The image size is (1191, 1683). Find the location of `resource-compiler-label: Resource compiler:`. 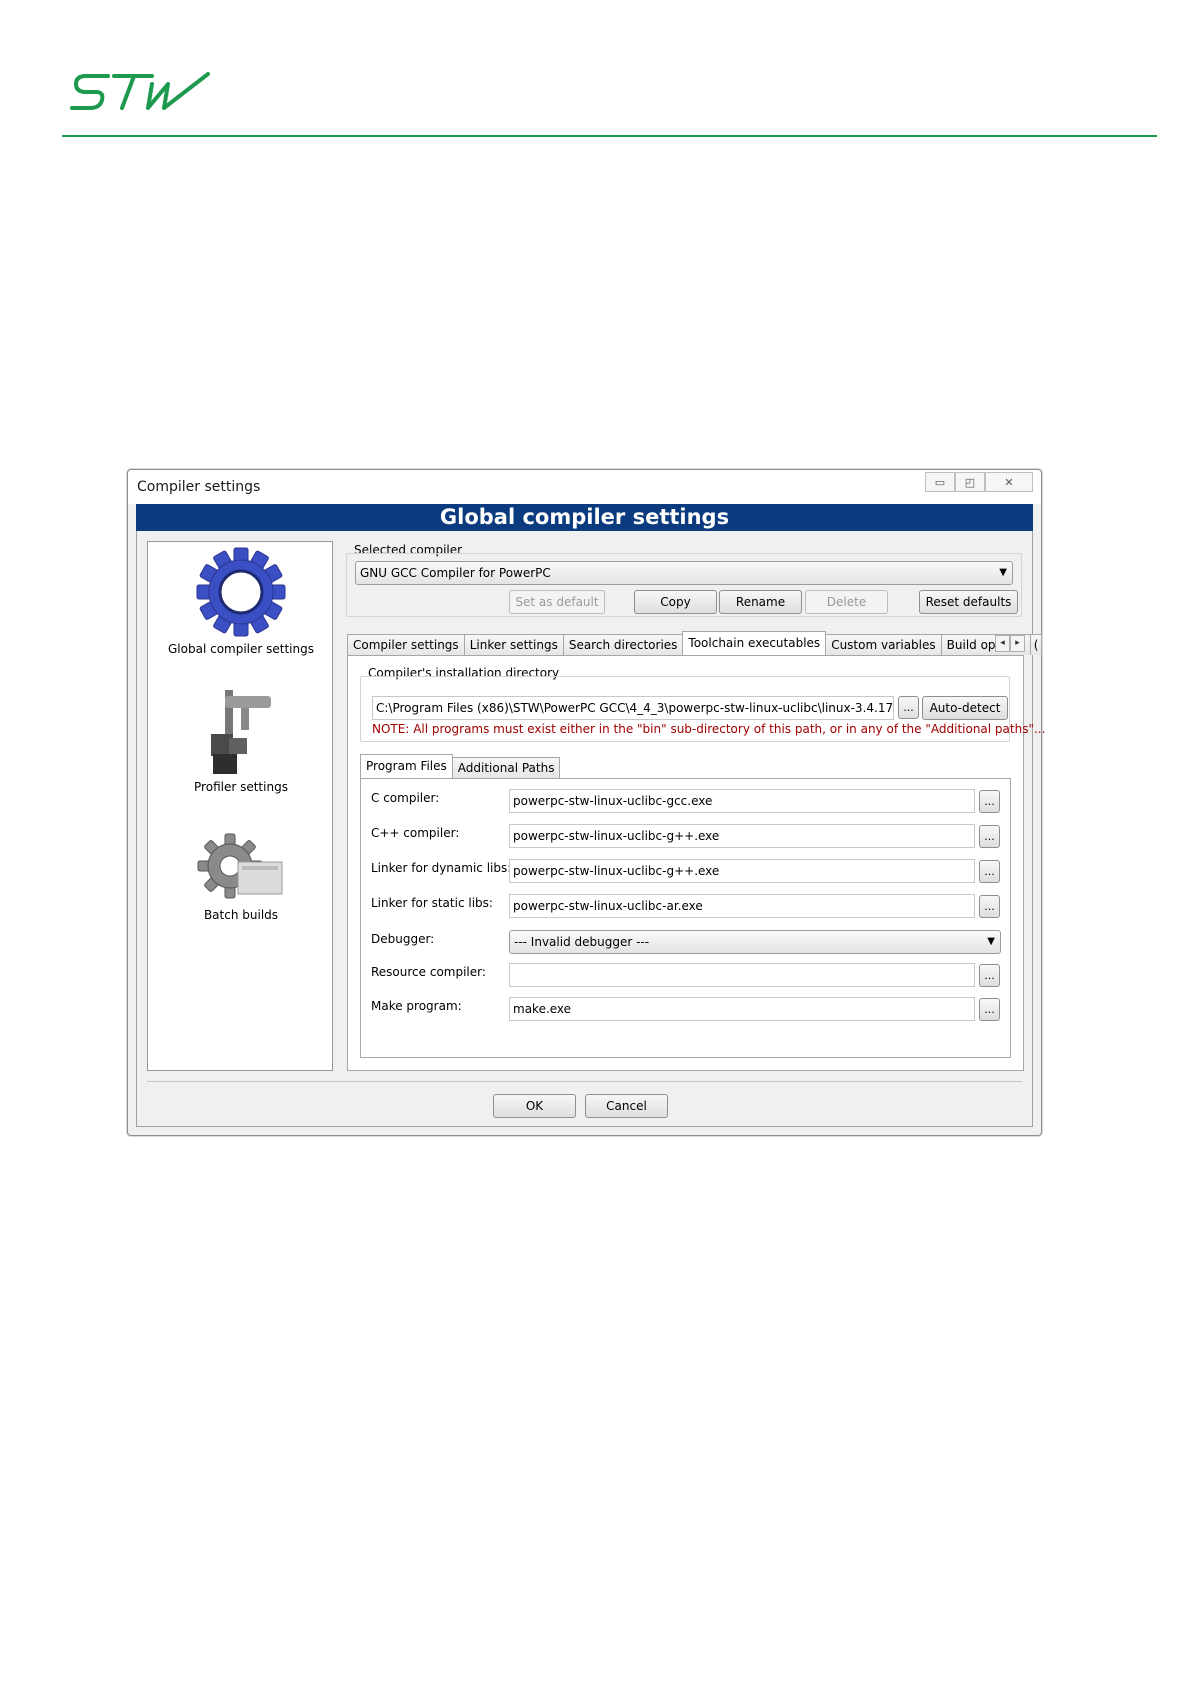

resource-compiler-label: Resource compiler: is located at coordinates (428, 972).